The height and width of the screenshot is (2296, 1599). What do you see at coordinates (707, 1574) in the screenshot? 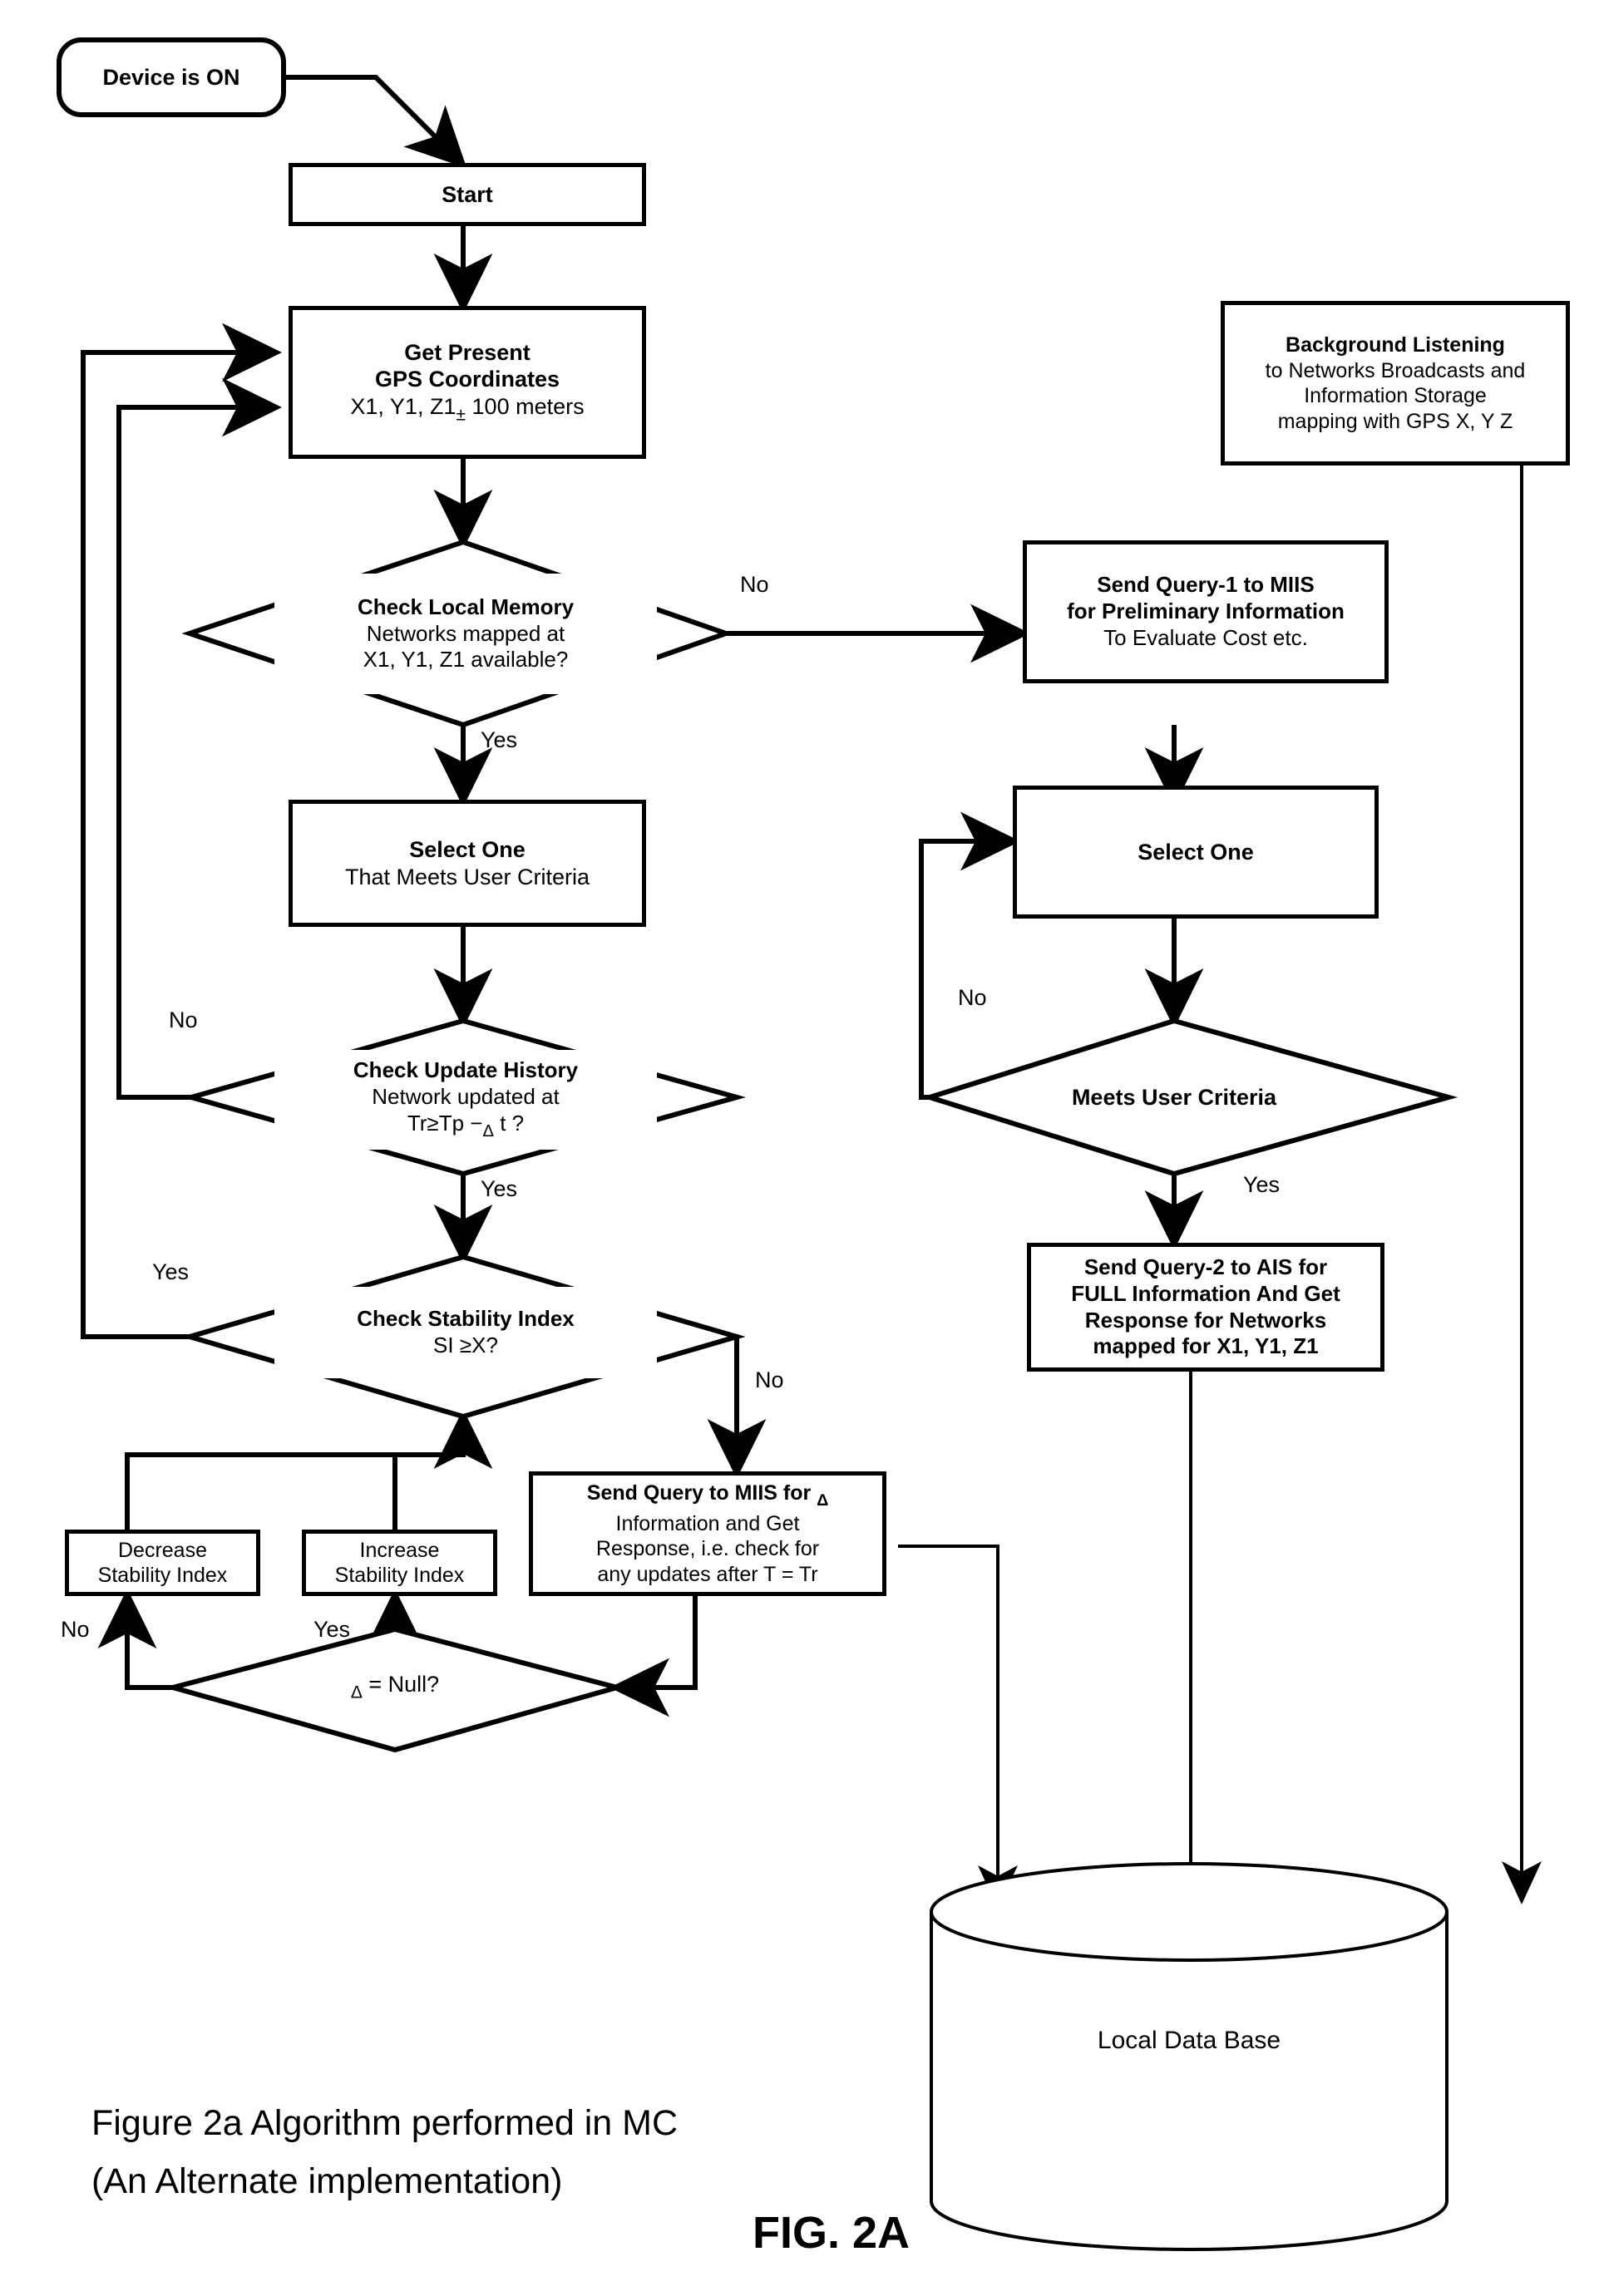
I see `sqmd-line4: any updates after T = Tr` at bounding box center [707, 1574].